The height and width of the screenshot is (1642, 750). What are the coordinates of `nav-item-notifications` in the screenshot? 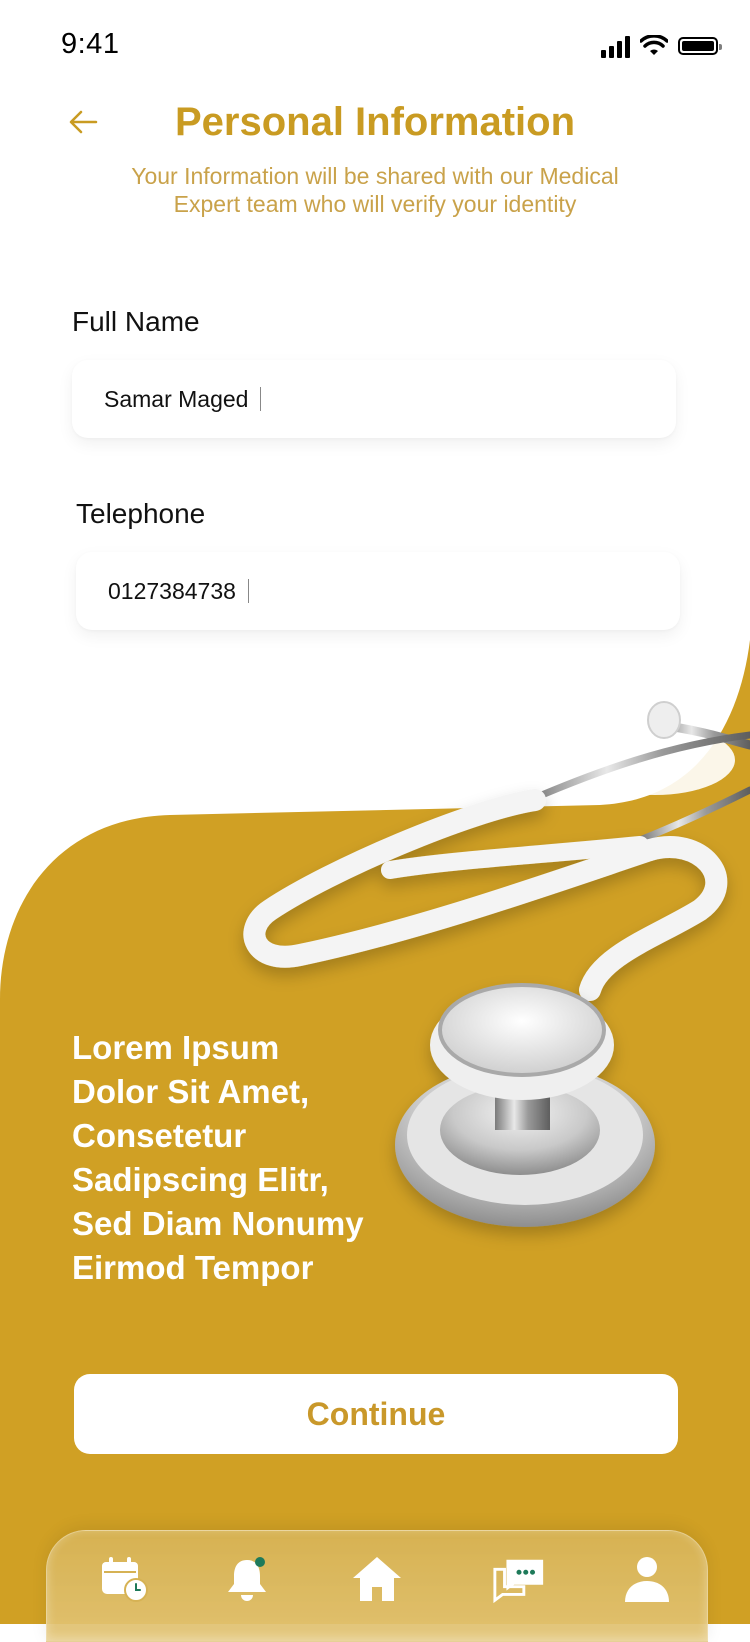 It's located at (247, 1579).